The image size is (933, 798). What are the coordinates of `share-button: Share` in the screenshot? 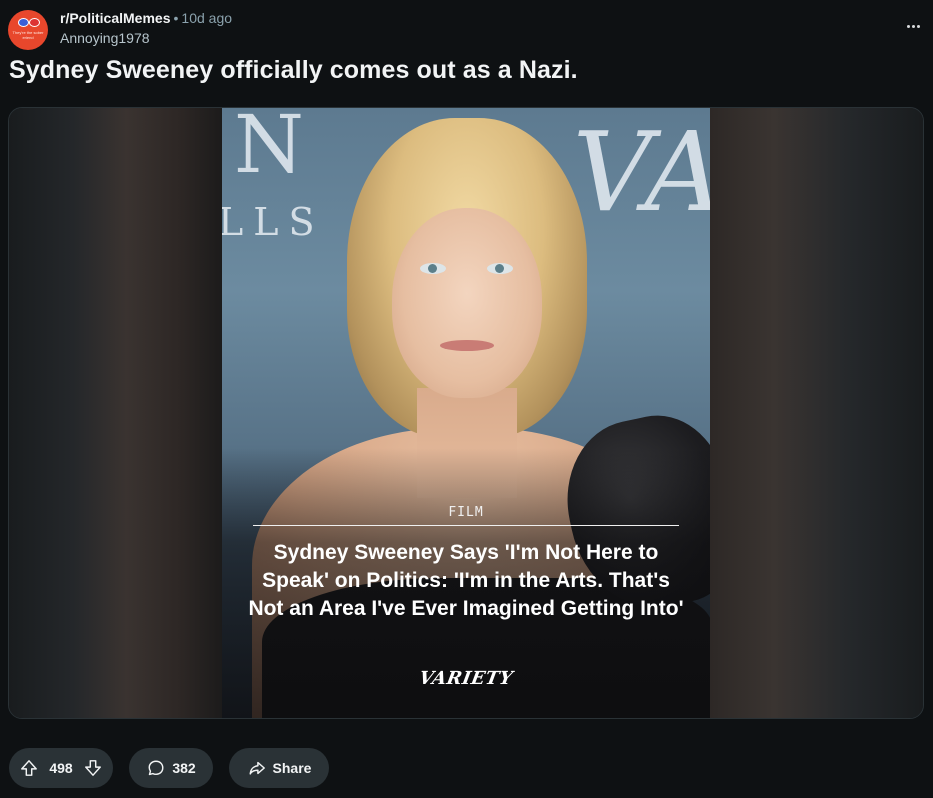 It's located at (279, 768).